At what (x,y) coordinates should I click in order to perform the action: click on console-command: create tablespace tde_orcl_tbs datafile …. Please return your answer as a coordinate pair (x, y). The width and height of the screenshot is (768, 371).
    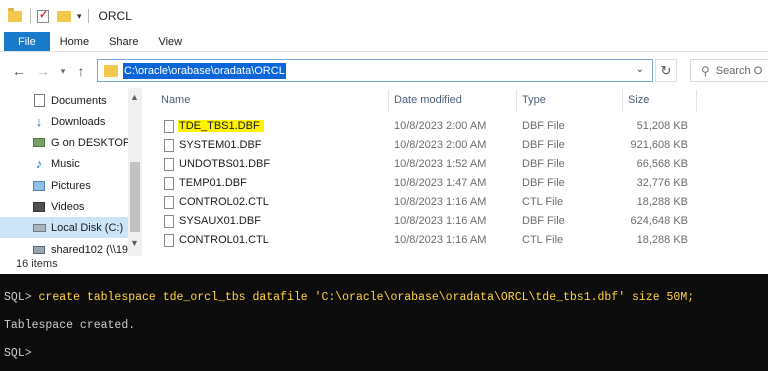
    Looking at the image, I should click on (363, 297).